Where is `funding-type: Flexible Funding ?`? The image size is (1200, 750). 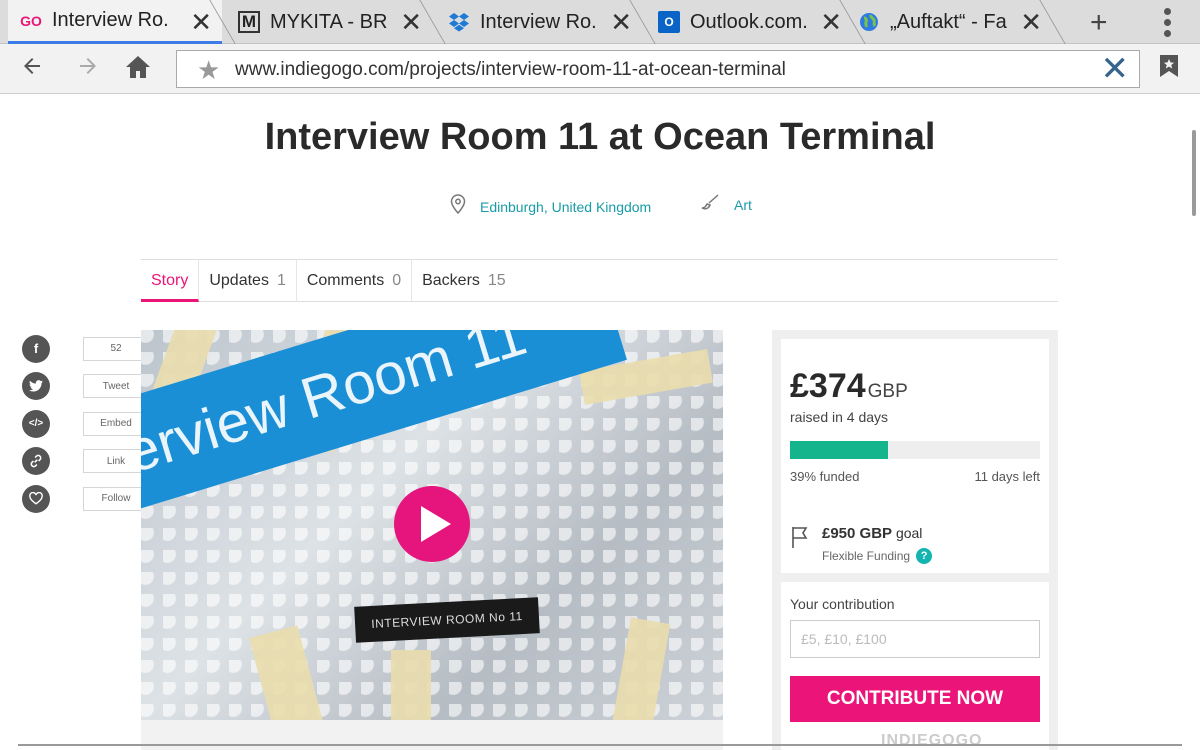 funding-type: Flexible Funding ? is located at coordinates (877, 556).